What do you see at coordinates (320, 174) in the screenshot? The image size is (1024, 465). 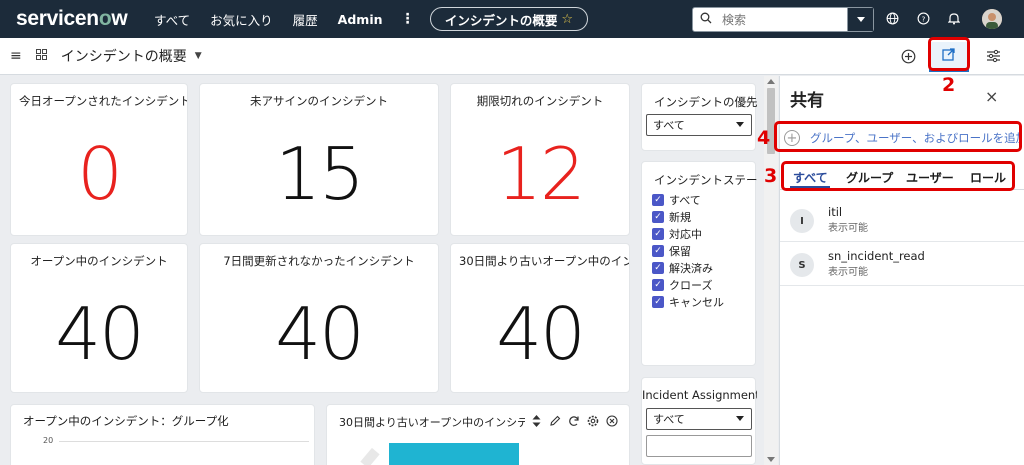 I see `card-value: 15` at bounding box center [320, 174].